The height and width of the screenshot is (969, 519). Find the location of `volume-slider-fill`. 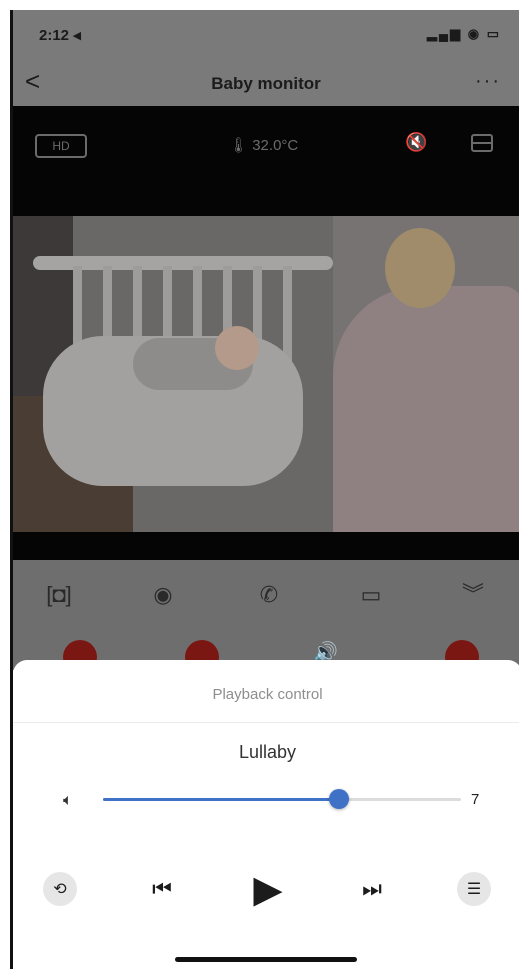

volume-slider-fill is located at coordinates (221, 799).